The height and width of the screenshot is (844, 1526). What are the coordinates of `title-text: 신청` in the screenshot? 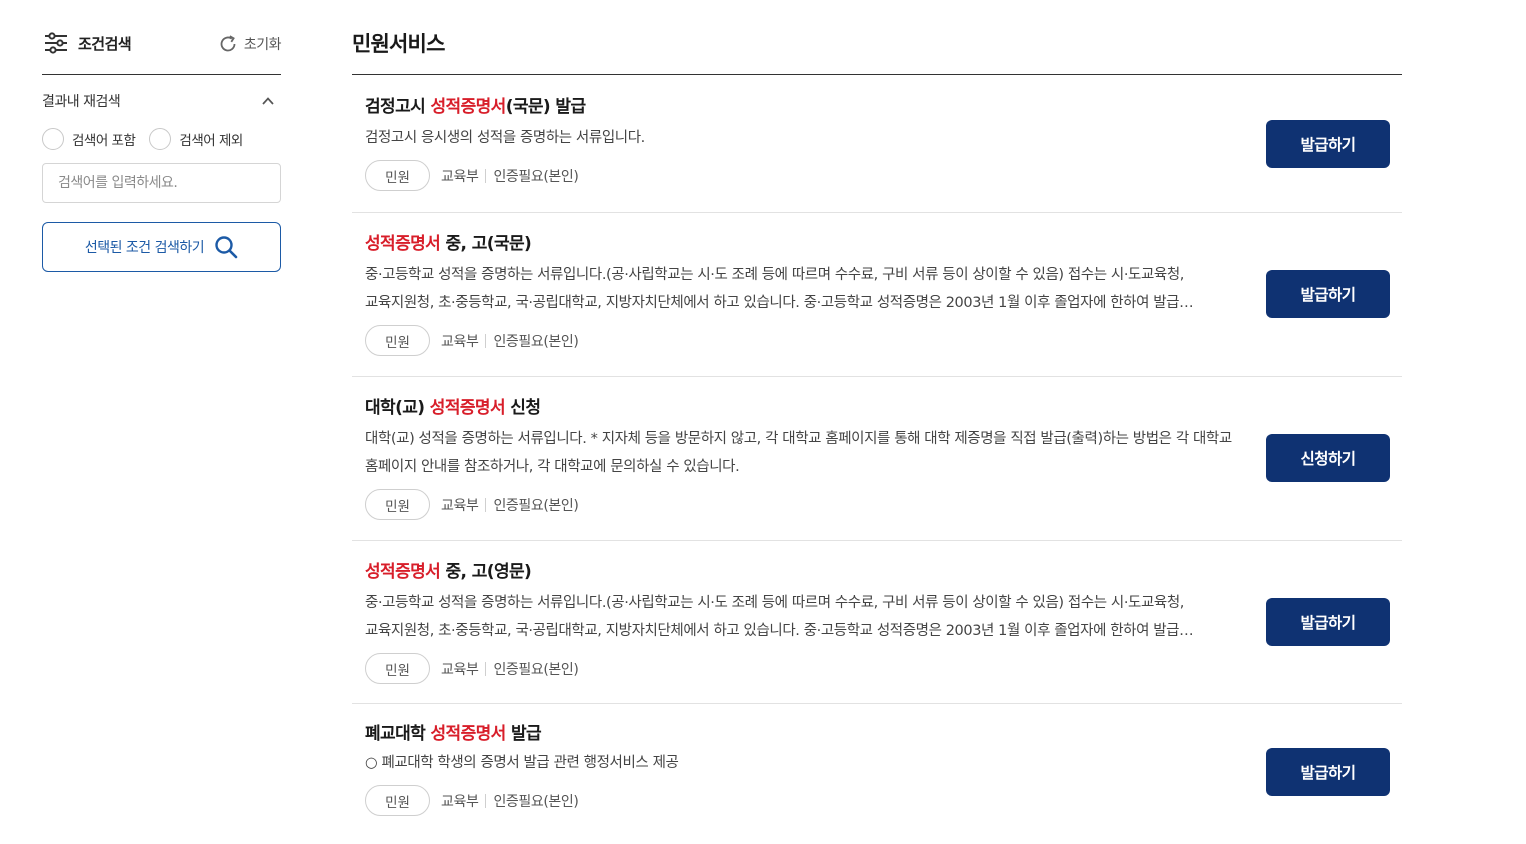 It's located at (522, 408).